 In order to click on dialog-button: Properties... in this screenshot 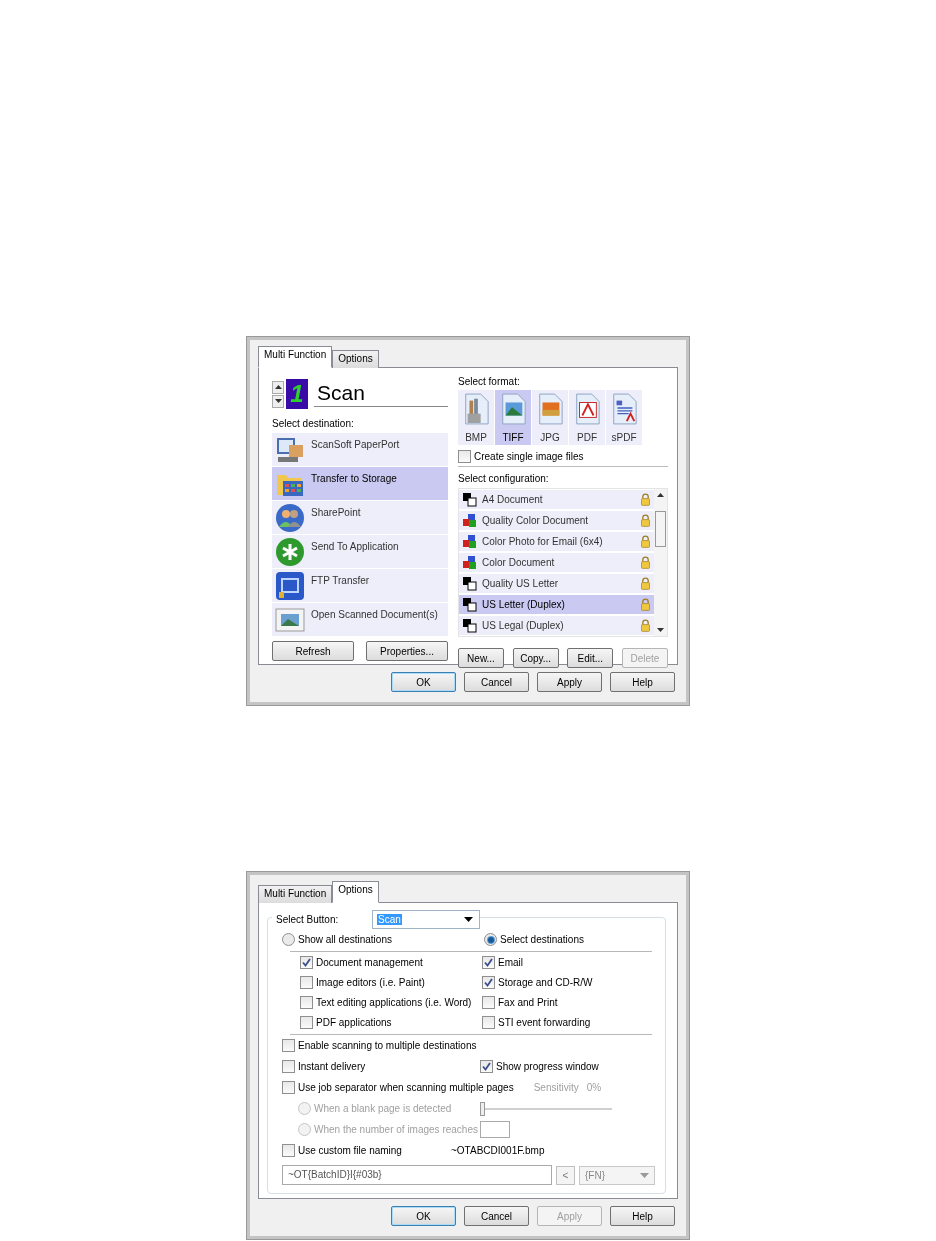, I will do `click(407, 651)`.